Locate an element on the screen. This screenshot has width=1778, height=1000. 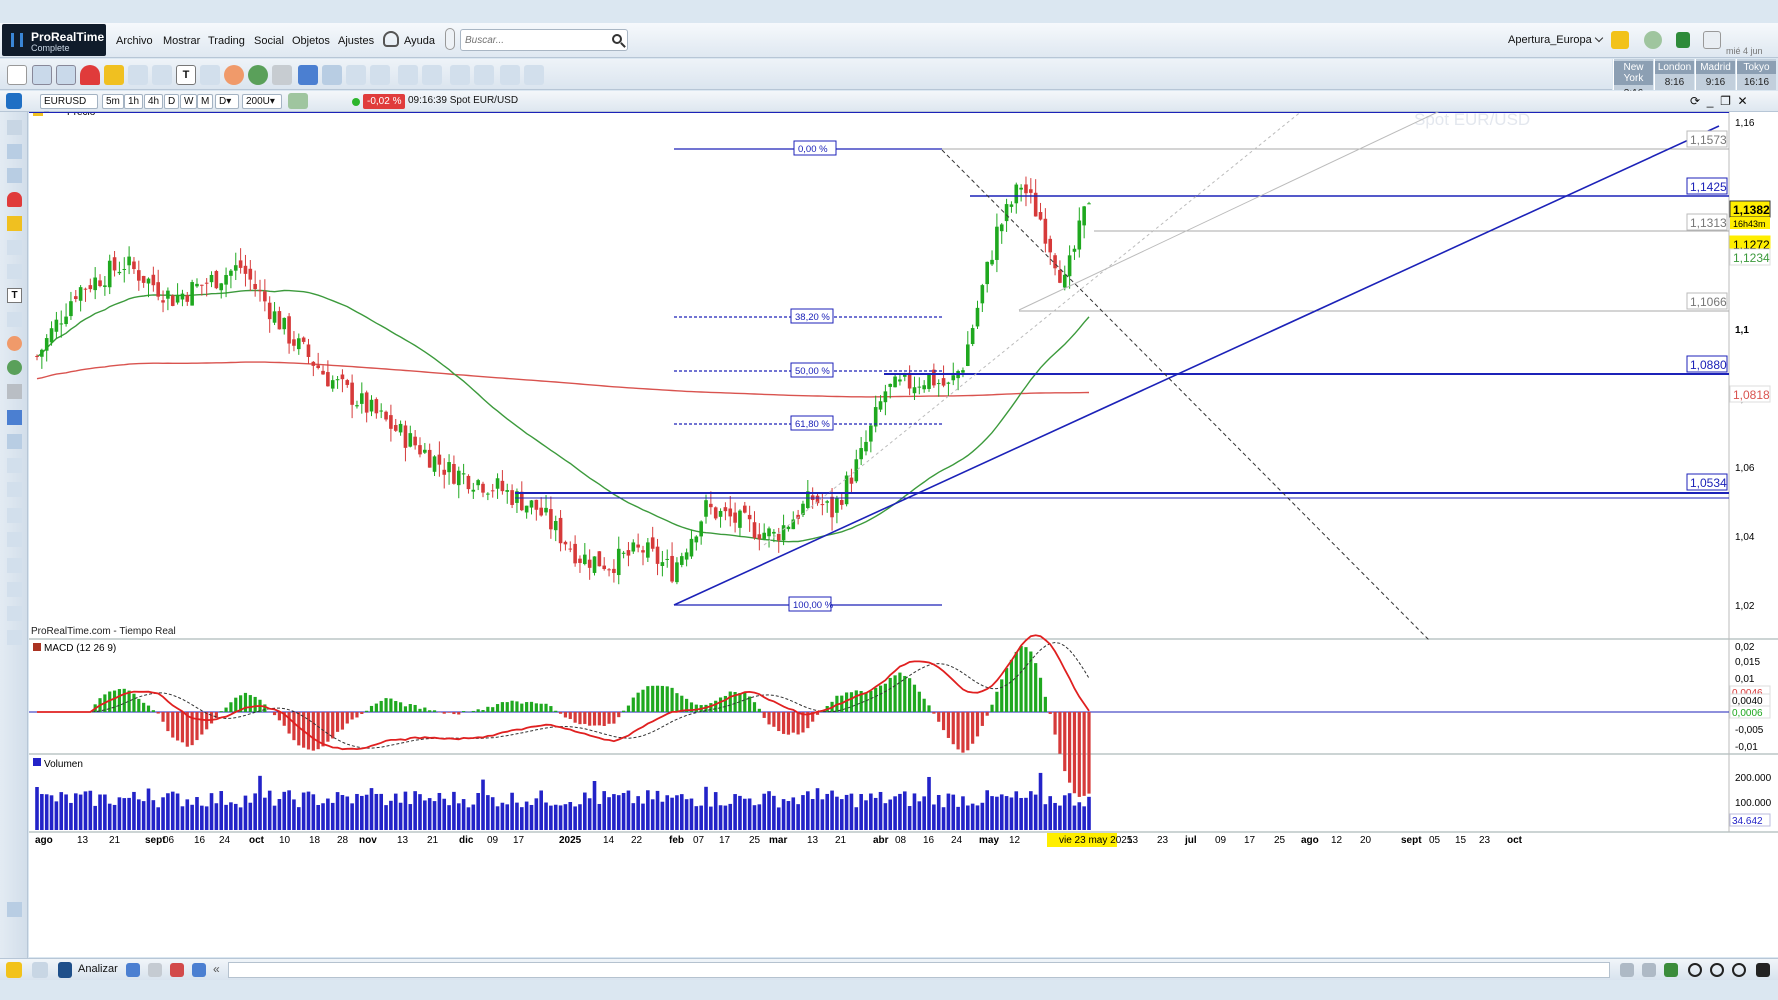
orders-icon is located at coordinates (177, 970).